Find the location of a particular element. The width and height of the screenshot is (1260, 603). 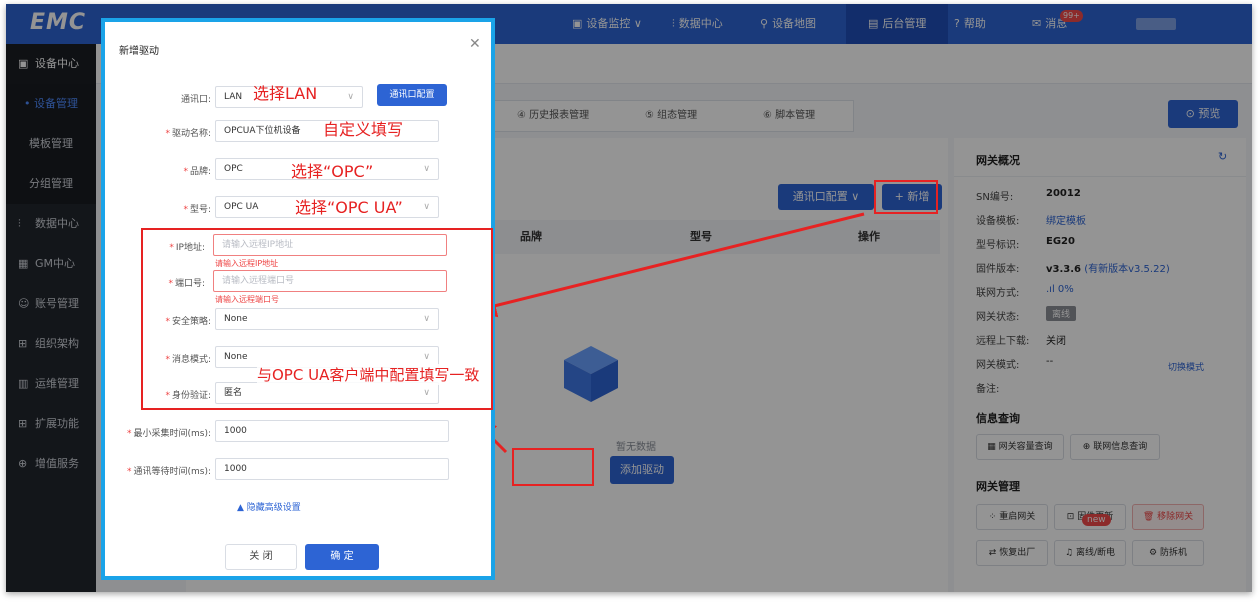

security-policy-select: None ∨ is located at coordinates (327, 319).